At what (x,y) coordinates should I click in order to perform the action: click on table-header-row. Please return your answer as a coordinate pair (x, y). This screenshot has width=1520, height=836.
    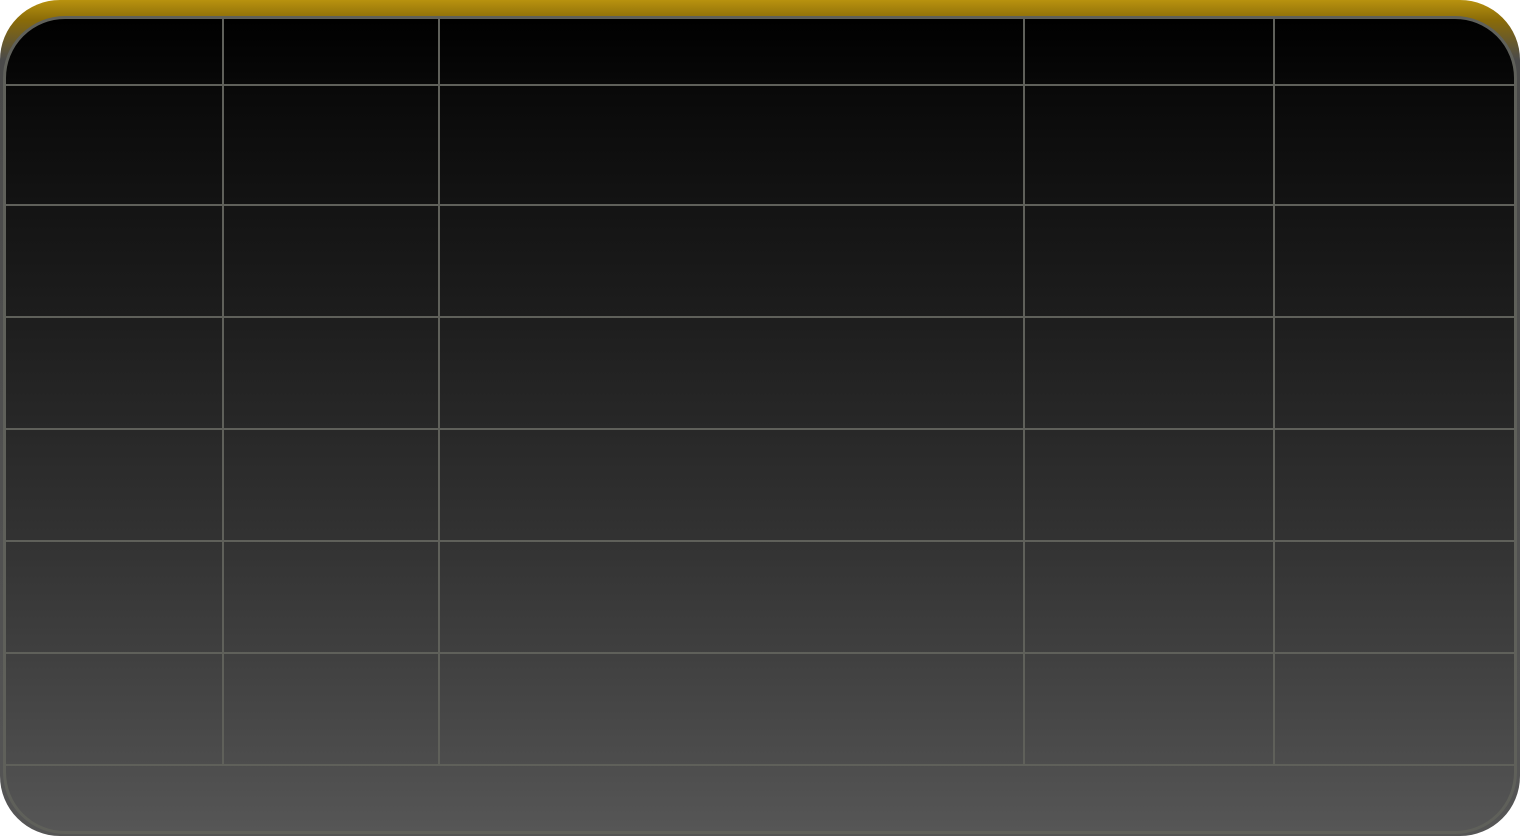
    Looking at the image, I should click on (760, 52).